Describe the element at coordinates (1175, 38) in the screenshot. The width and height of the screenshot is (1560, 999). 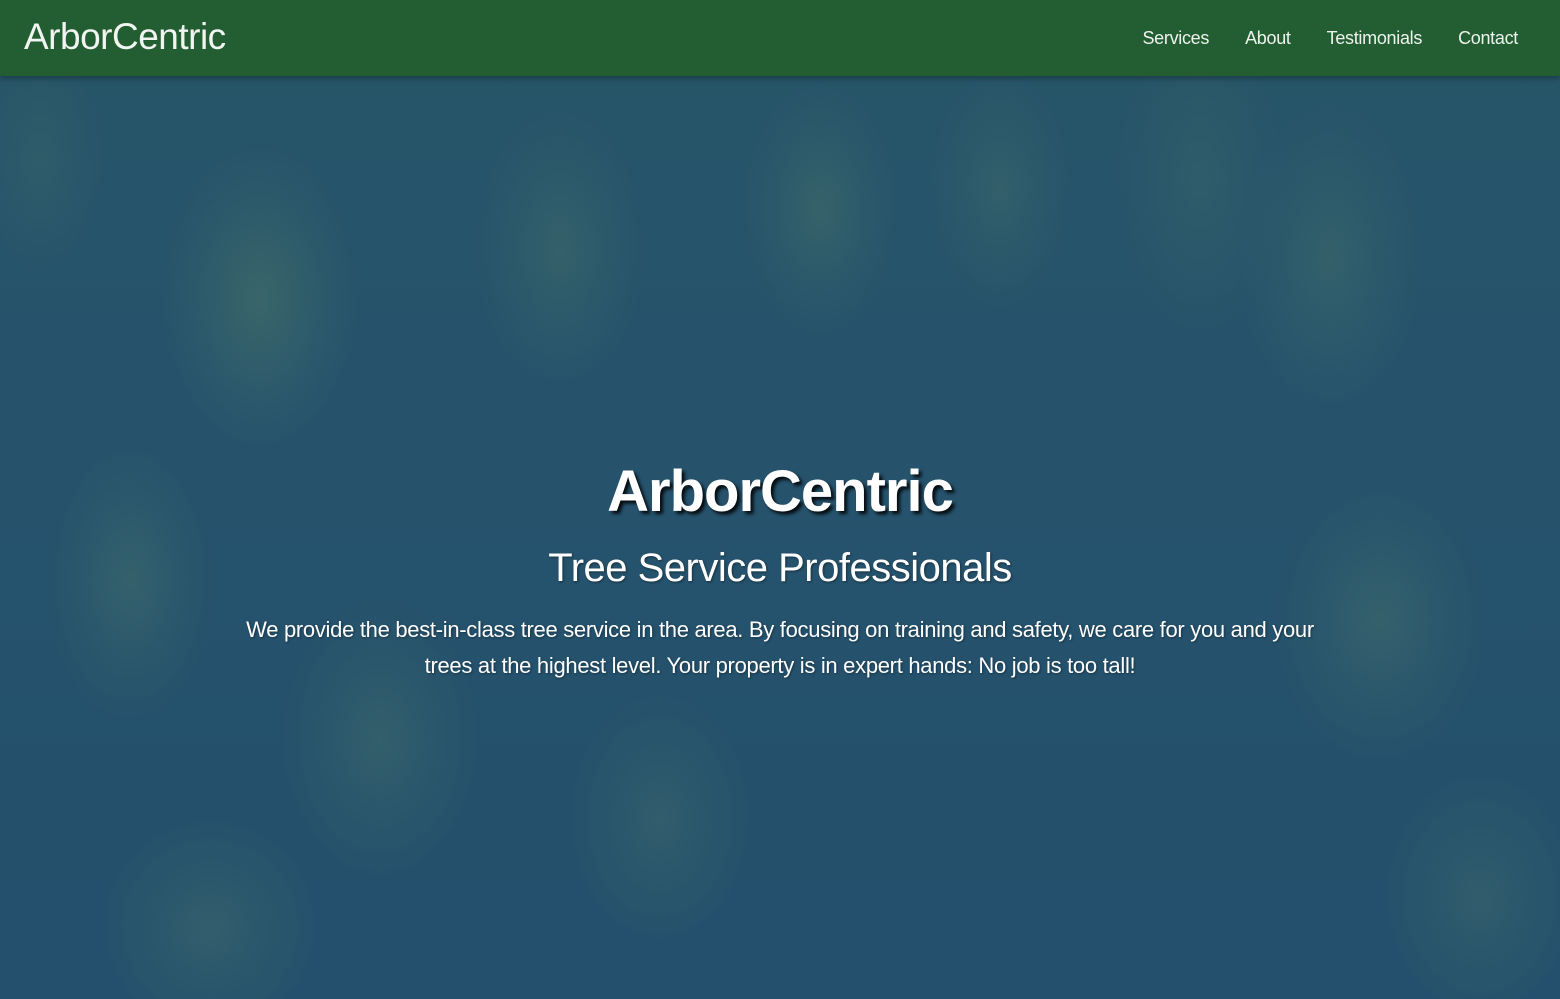
I see `nav-link-services: Services` at that location.